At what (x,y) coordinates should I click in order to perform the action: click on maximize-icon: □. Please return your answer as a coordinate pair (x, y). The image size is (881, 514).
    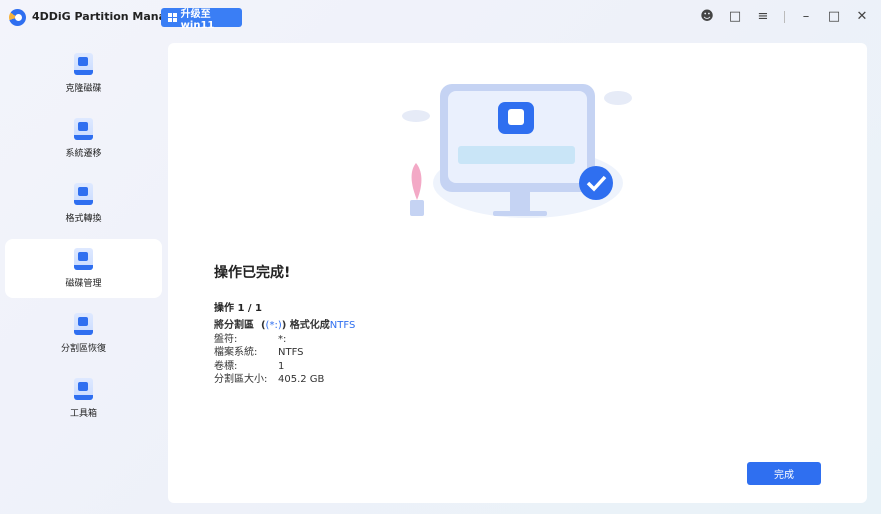
    Looking at the image, I should click on (834, 16).